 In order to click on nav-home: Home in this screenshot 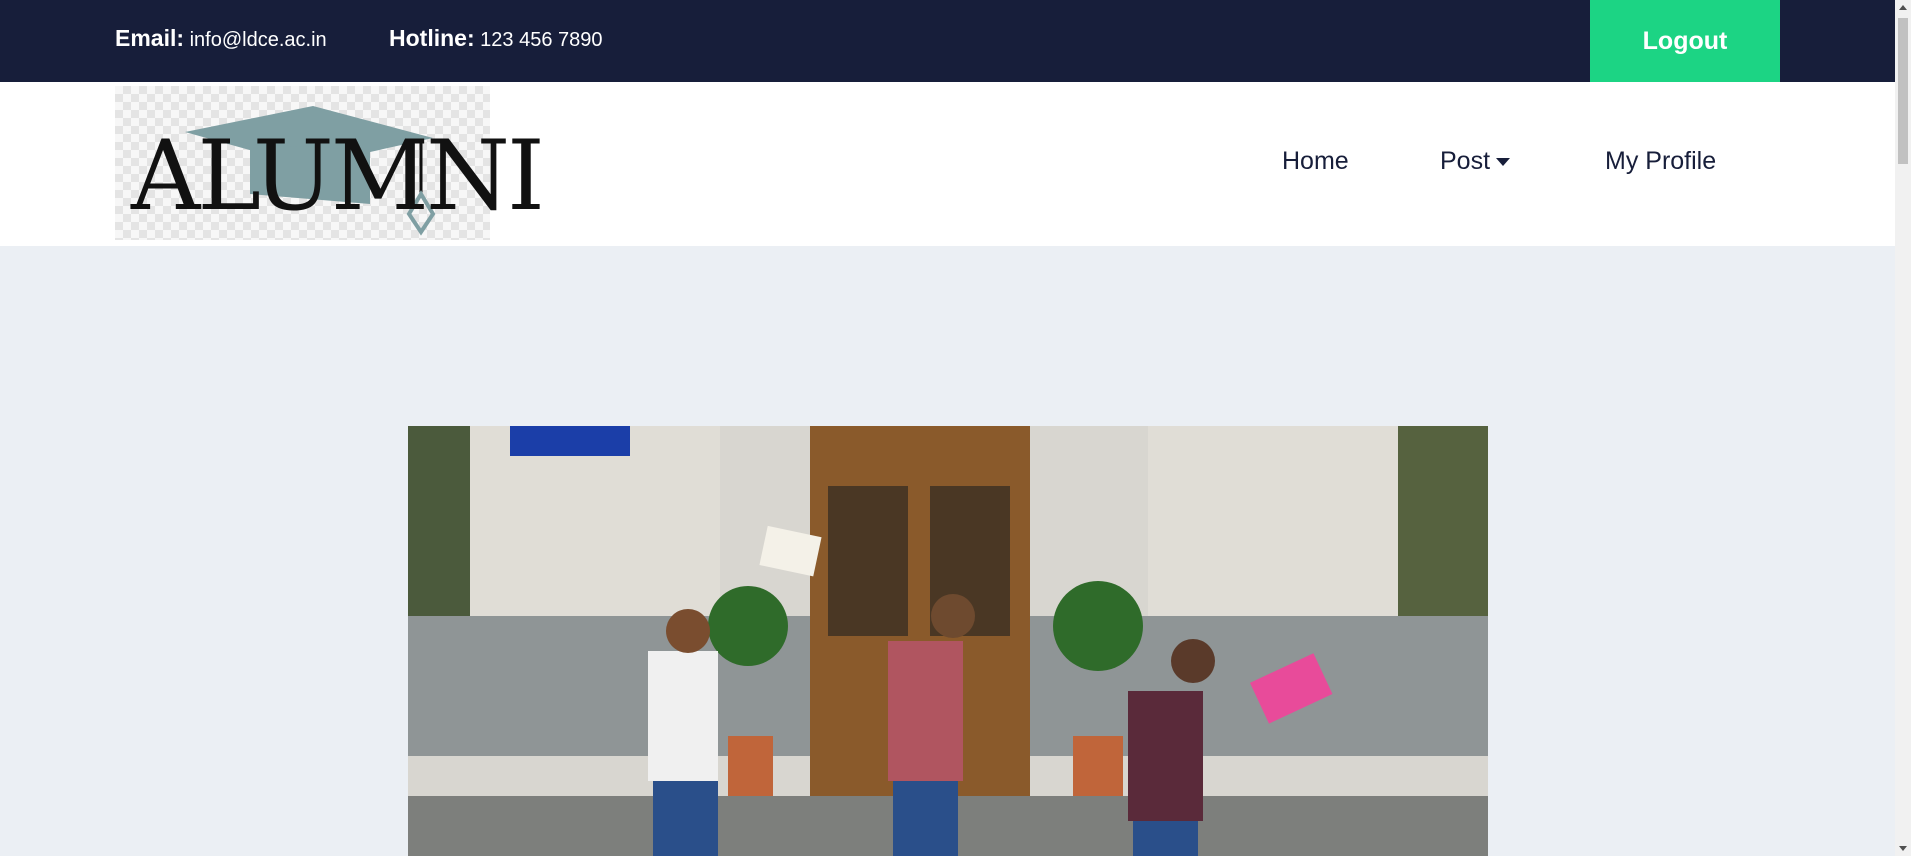, I will do `click(1315, 161)`.